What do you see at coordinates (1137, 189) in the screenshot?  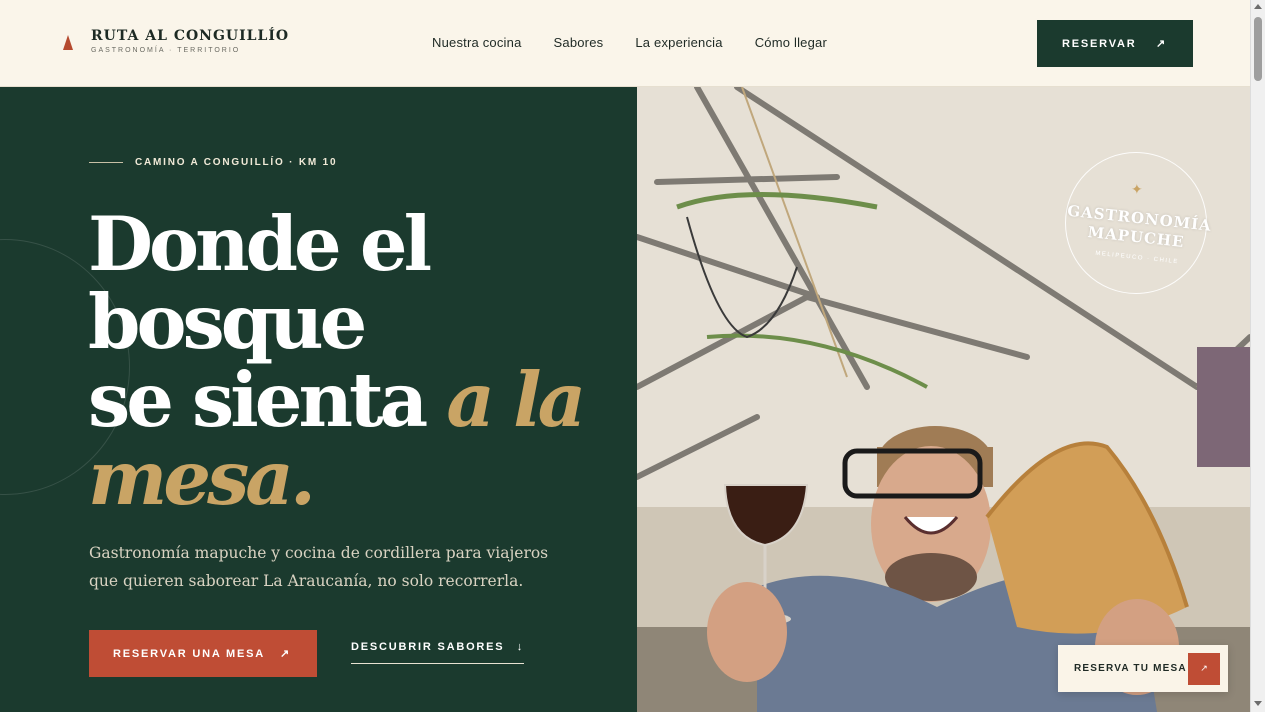 I see `star-icon: ✦` at bounding box center [1137, 189].